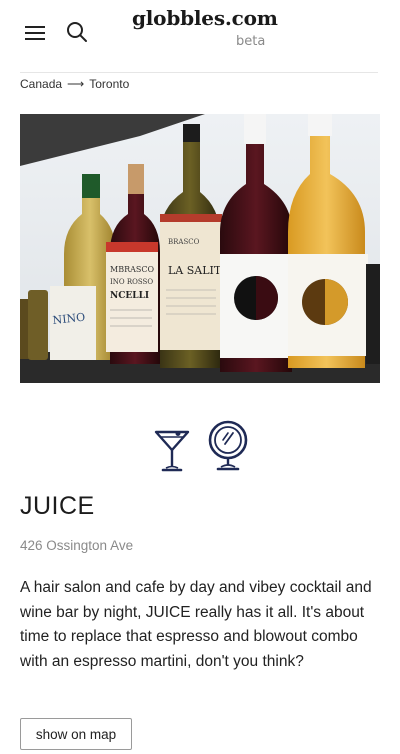  Describe the element at coordinates (129, 296) in the screenshot. I see `svg-text: NCELLI` at that location.